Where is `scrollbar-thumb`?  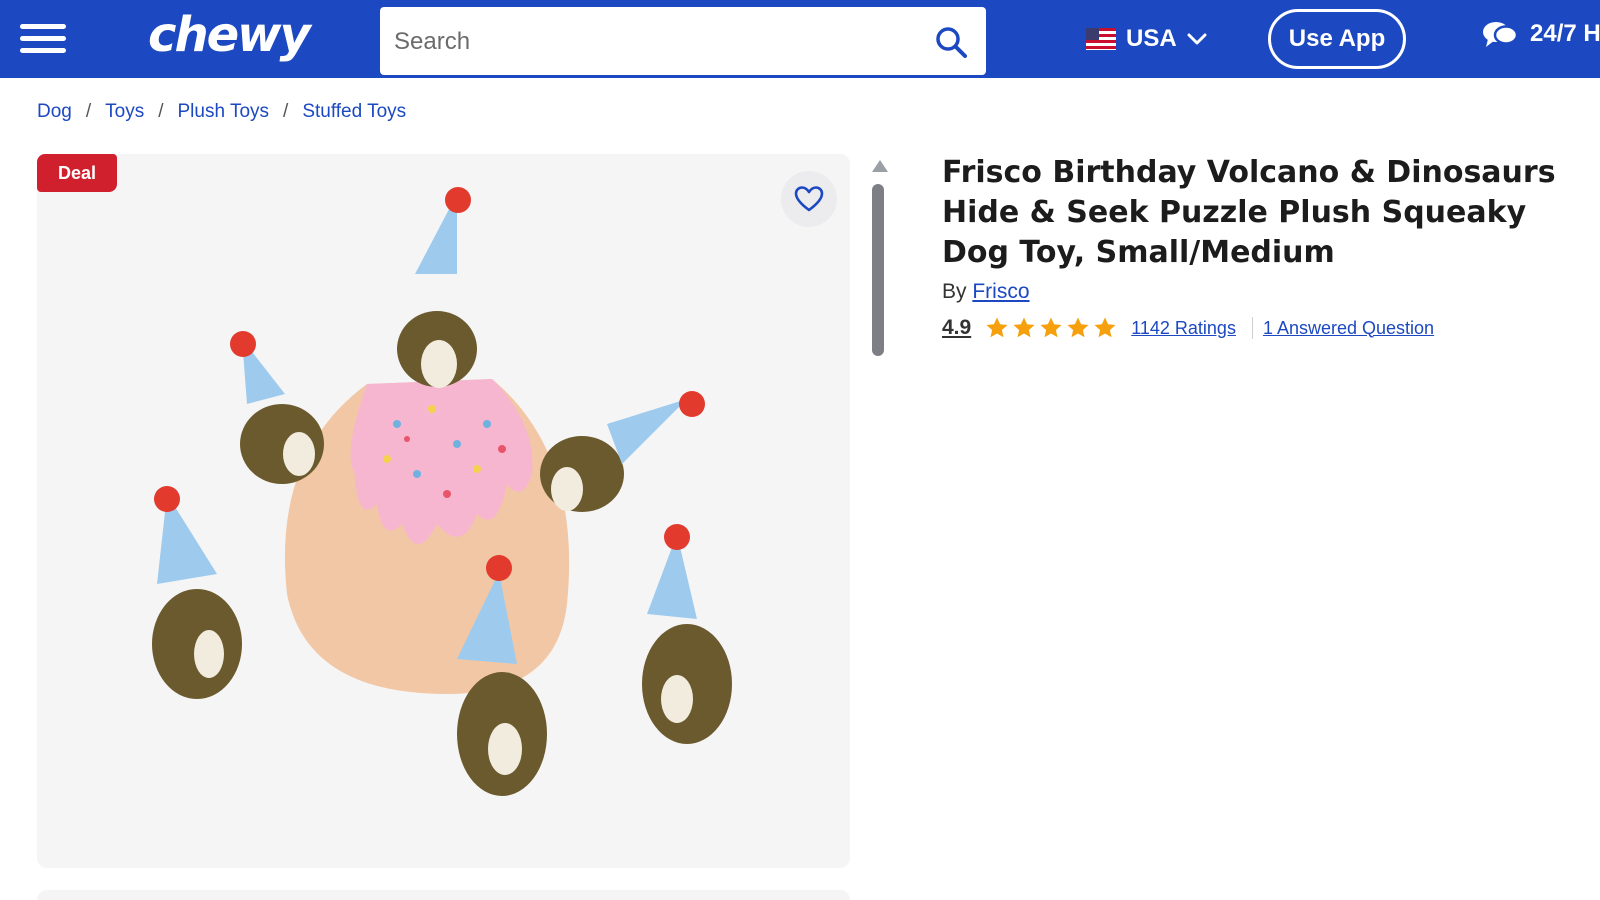
scrollbar-thumb is located at coordinates (878, 270).